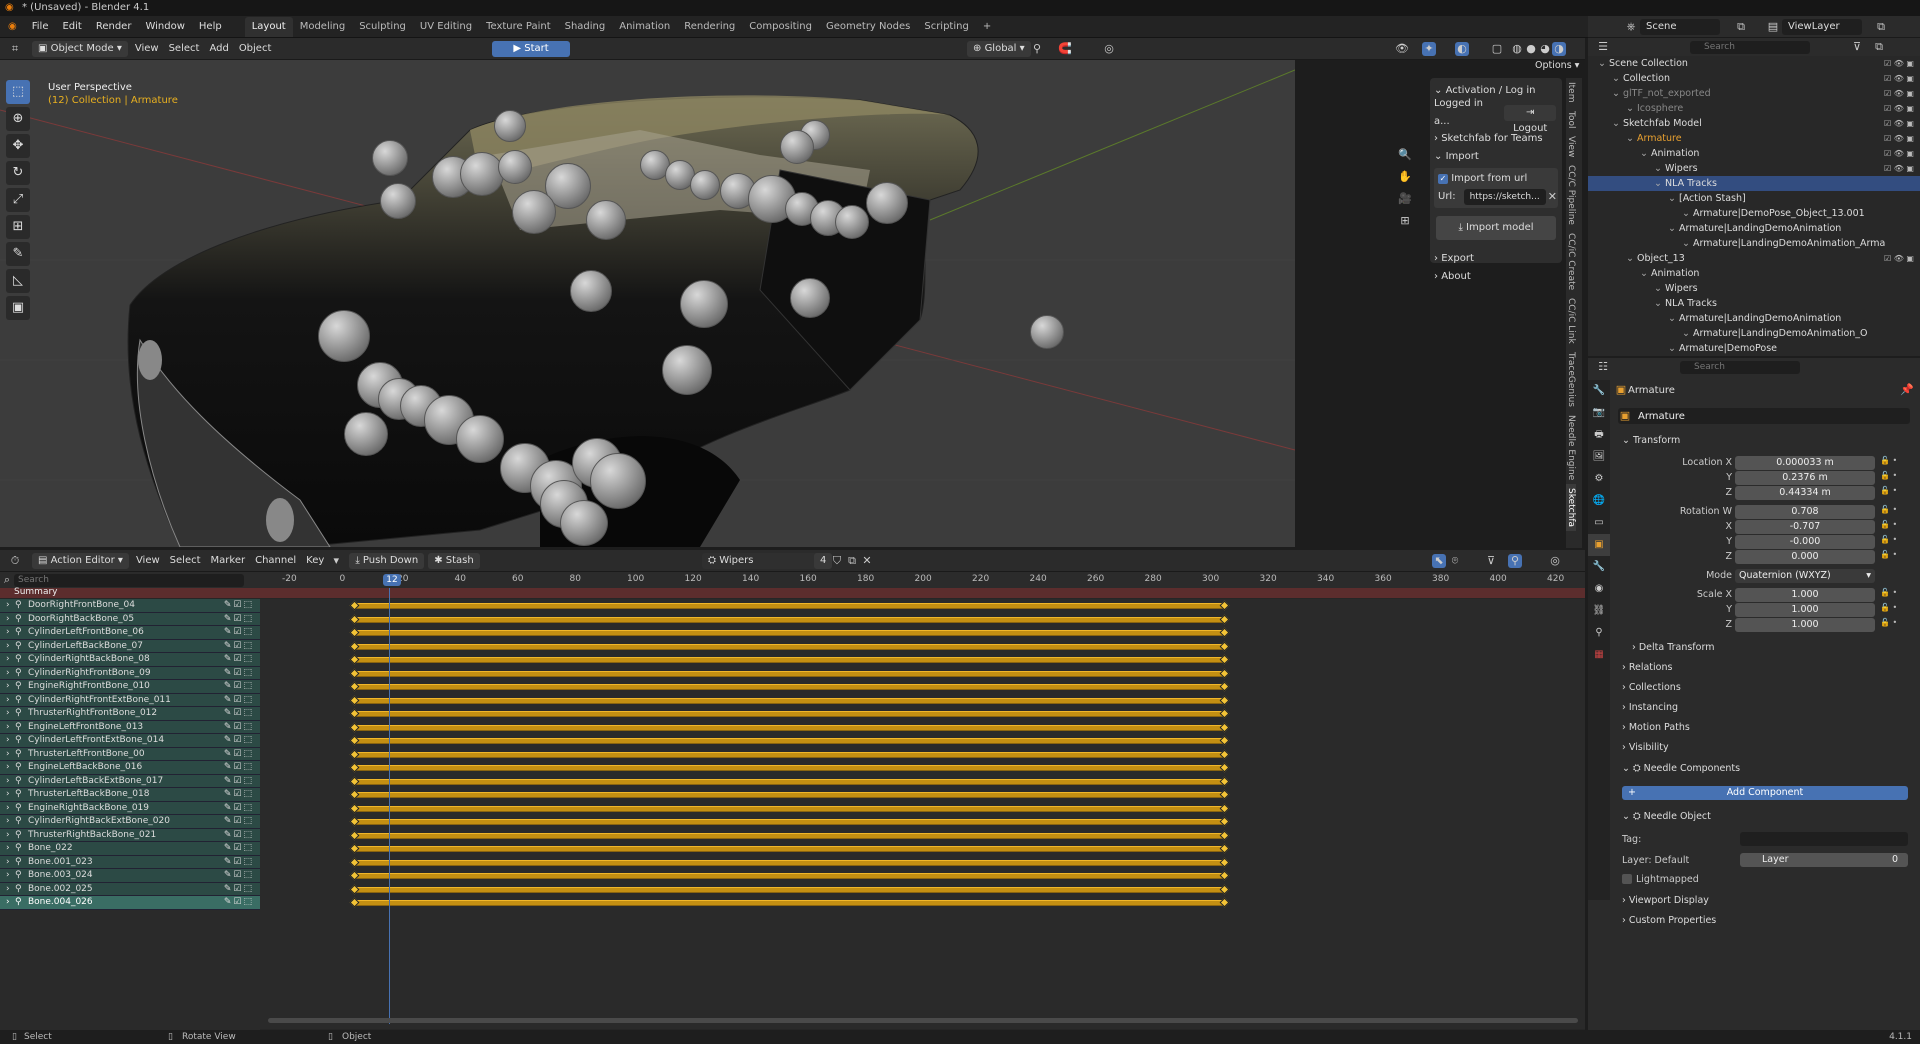 Image resolution: width=1920 pixels, height=1044 pixels. I want to click on workspace-tab-uv-editing: UV Editing, so click(446, 27).